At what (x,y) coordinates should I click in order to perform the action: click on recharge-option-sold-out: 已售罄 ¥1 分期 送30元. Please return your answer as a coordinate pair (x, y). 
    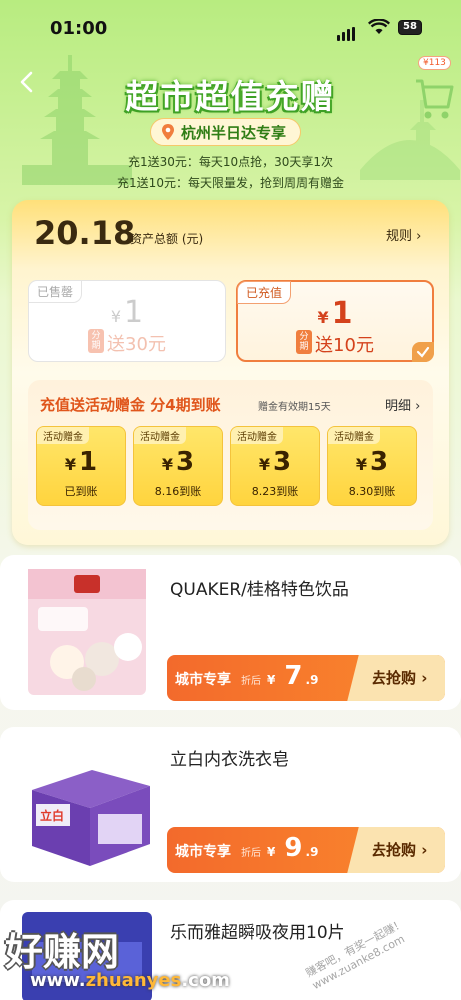
    Looking at the image, I should click on (127, 321).